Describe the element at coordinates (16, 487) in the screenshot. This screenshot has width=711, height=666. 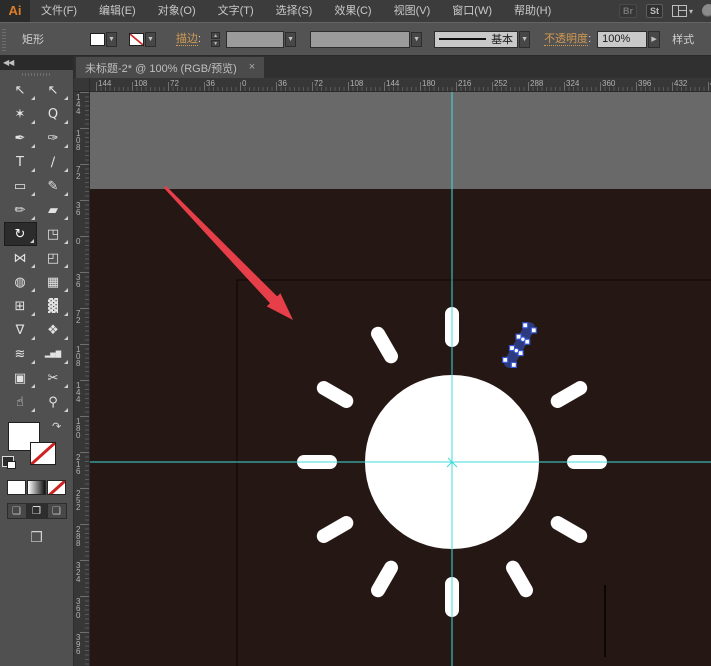
I see `color-button` at that location.